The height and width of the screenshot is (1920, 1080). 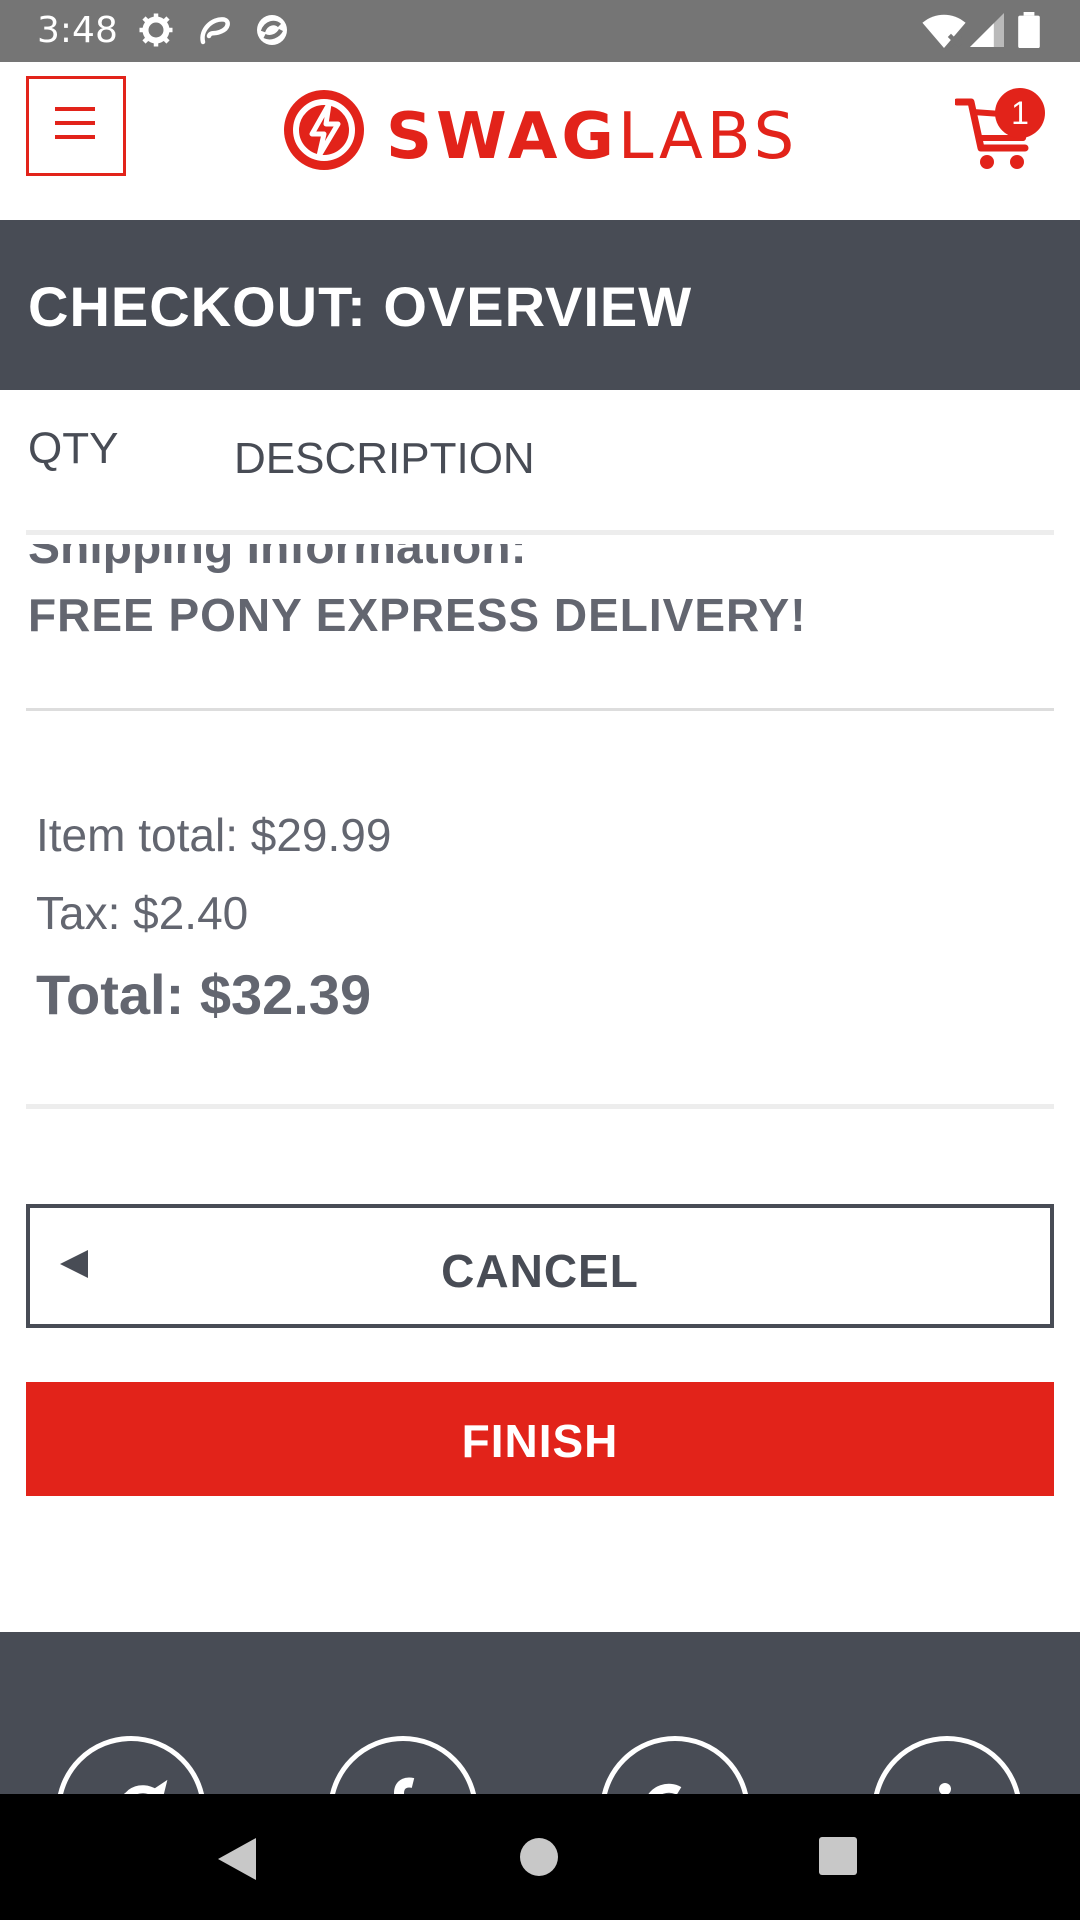 I want to click on battery-icon, so click(x=1029, y=30).